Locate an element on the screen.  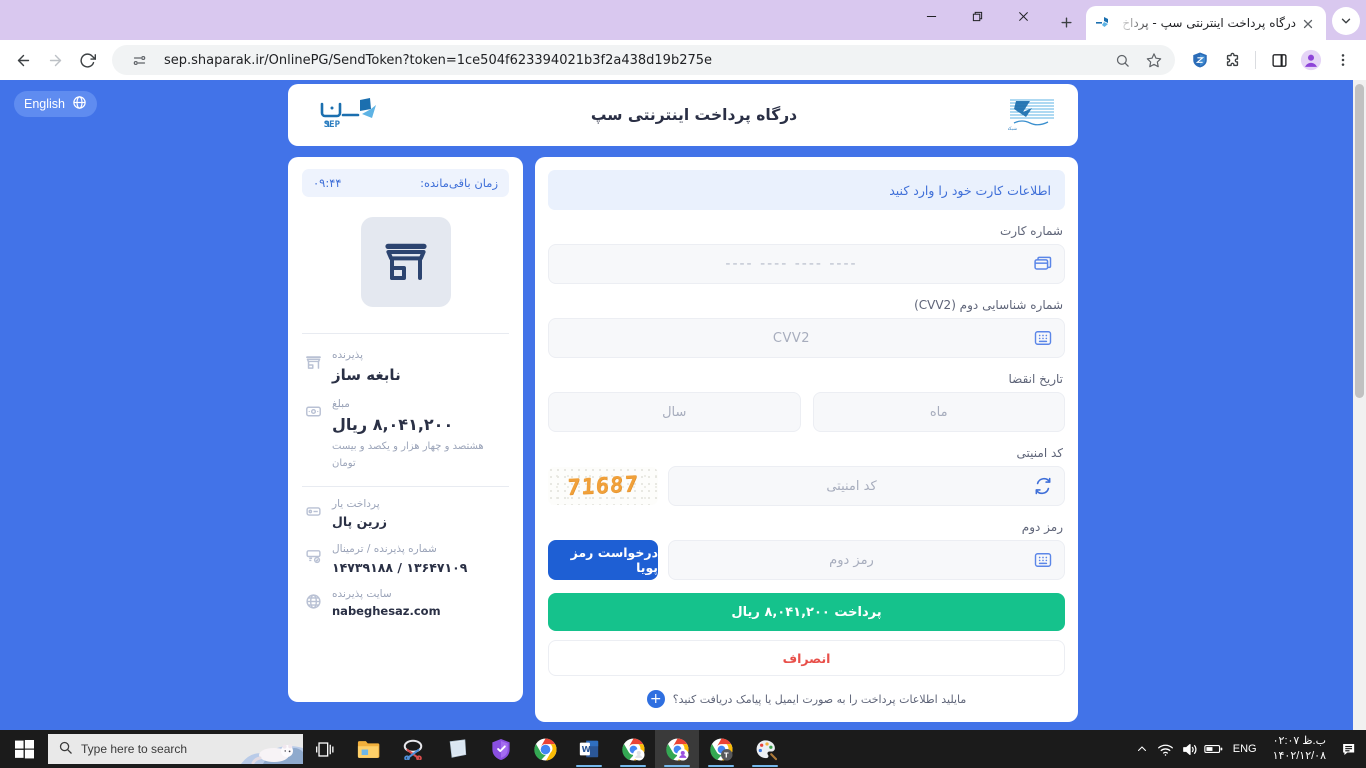
otp-input: رمز دوم is located at coordinates (866, 560).